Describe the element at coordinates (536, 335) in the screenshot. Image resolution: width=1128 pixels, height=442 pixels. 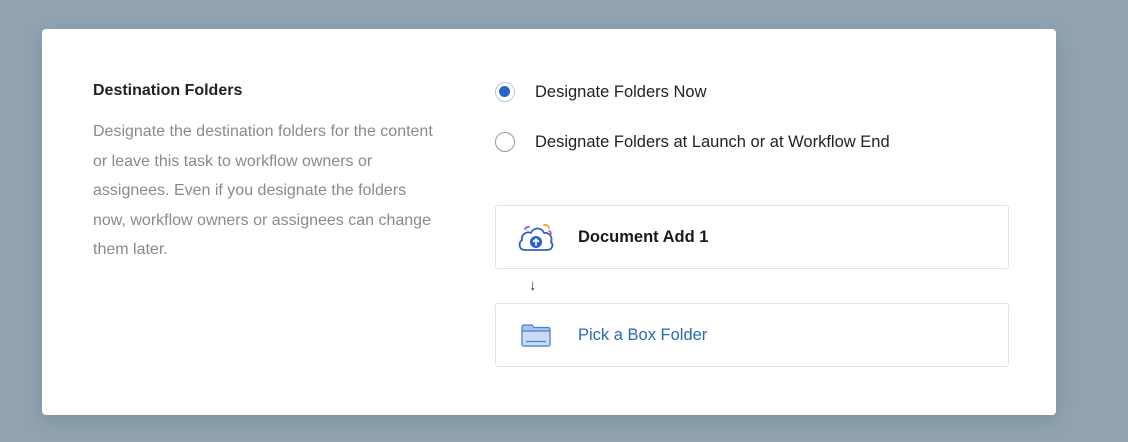
I see `folder-icon` at that location.